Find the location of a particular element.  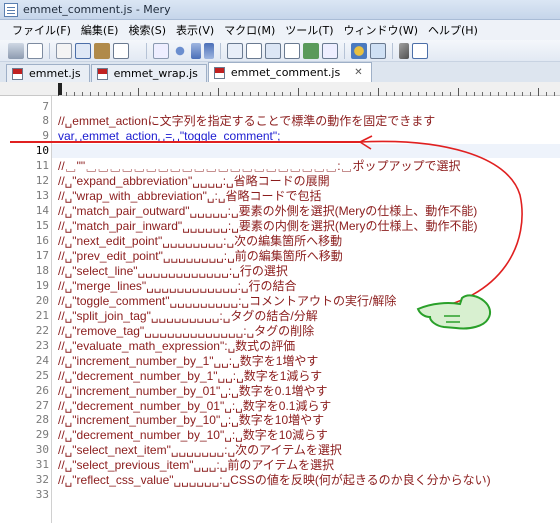

find-icon is located at coordinates (180, 50).